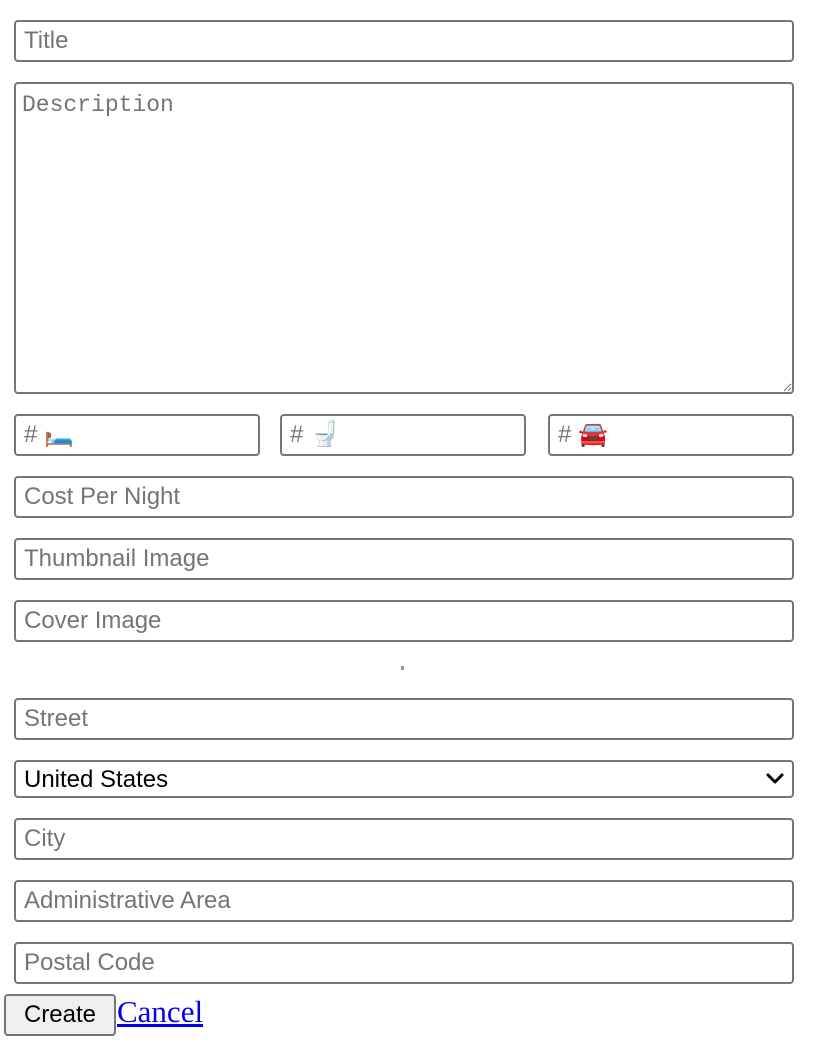  Describe the element at coordinates (404, 839) in the screenshot. I see `city-input` at that location.